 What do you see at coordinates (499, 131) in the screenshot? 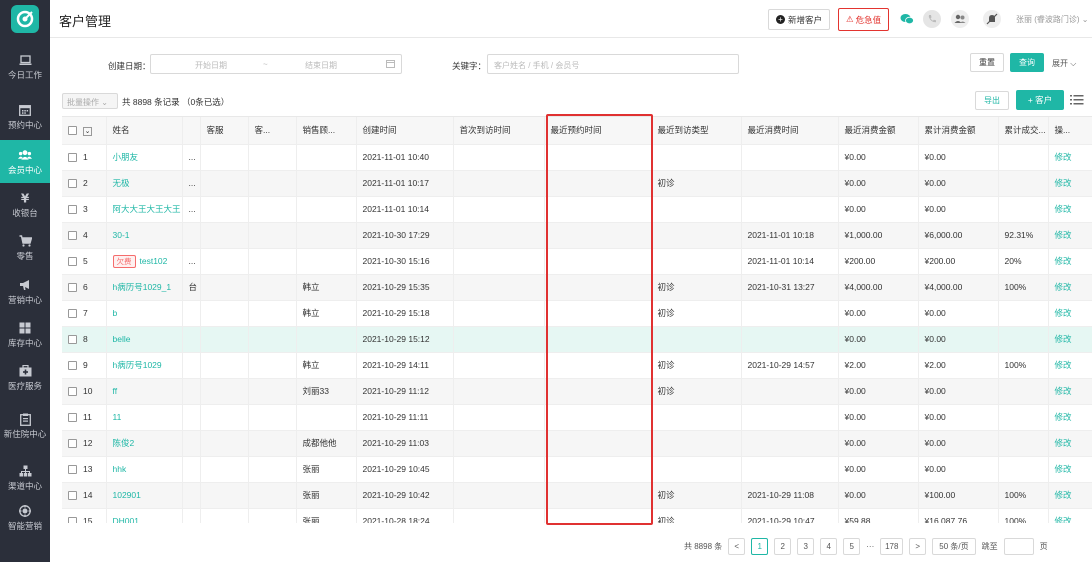
I see `column-header-7: 首次到访时间` at bounding box center [499, 131].